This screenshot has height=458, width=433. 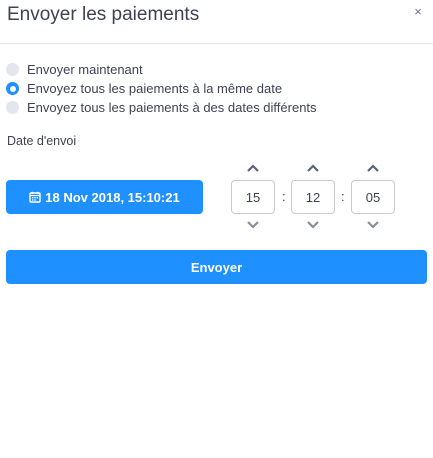 I want to click on option-label: Envoyer maintenant, so click(x=85, y=69).